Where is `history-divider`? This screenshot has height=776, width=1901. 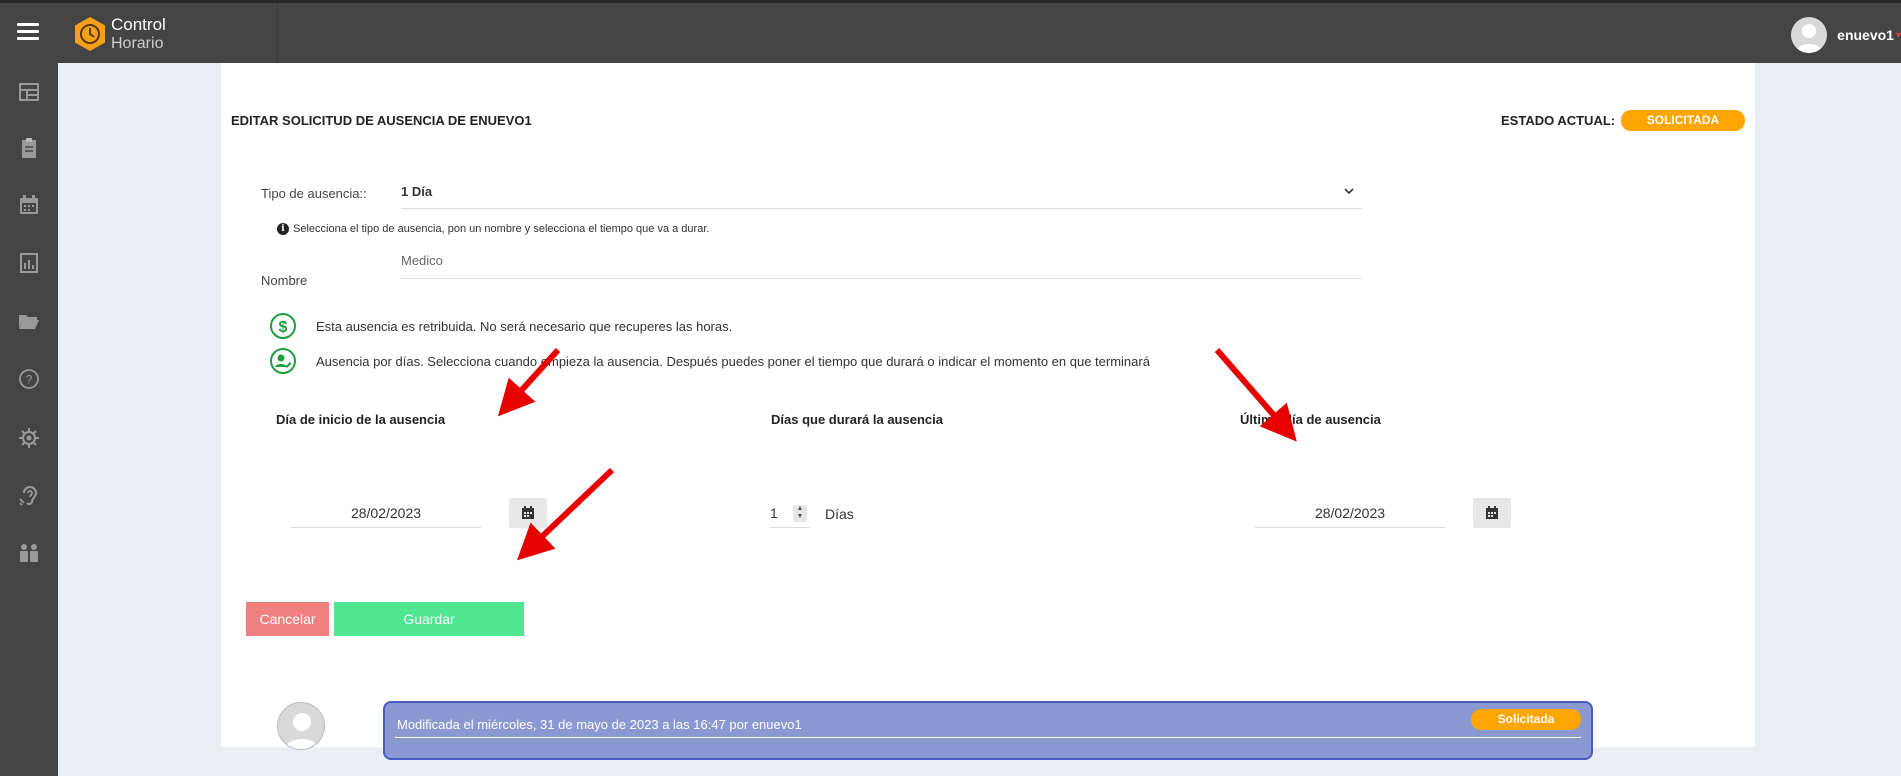
history-divider is located at coordinates (988, 737).